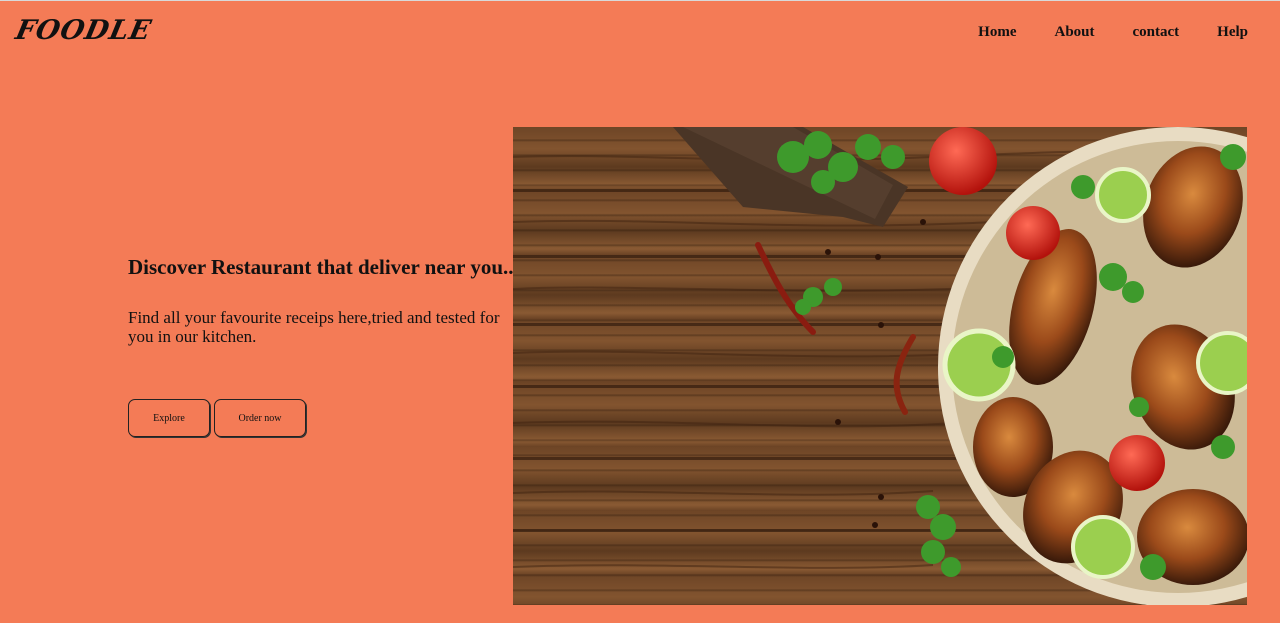 This screenshot has width=1280, height=623. Describe the element at coordinates (1232, 32) in the screenshot. I see `nav-help: Help` at that location.